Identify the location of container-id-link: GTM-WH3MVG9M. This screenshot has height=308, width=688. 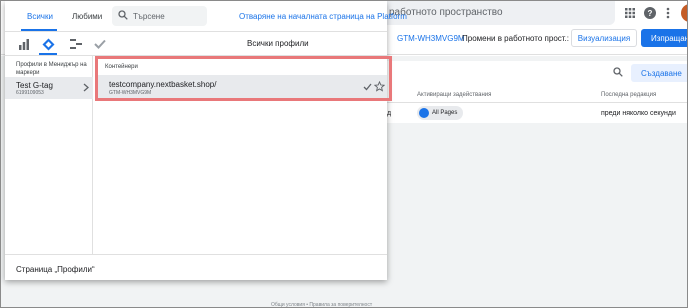
(431, 38).